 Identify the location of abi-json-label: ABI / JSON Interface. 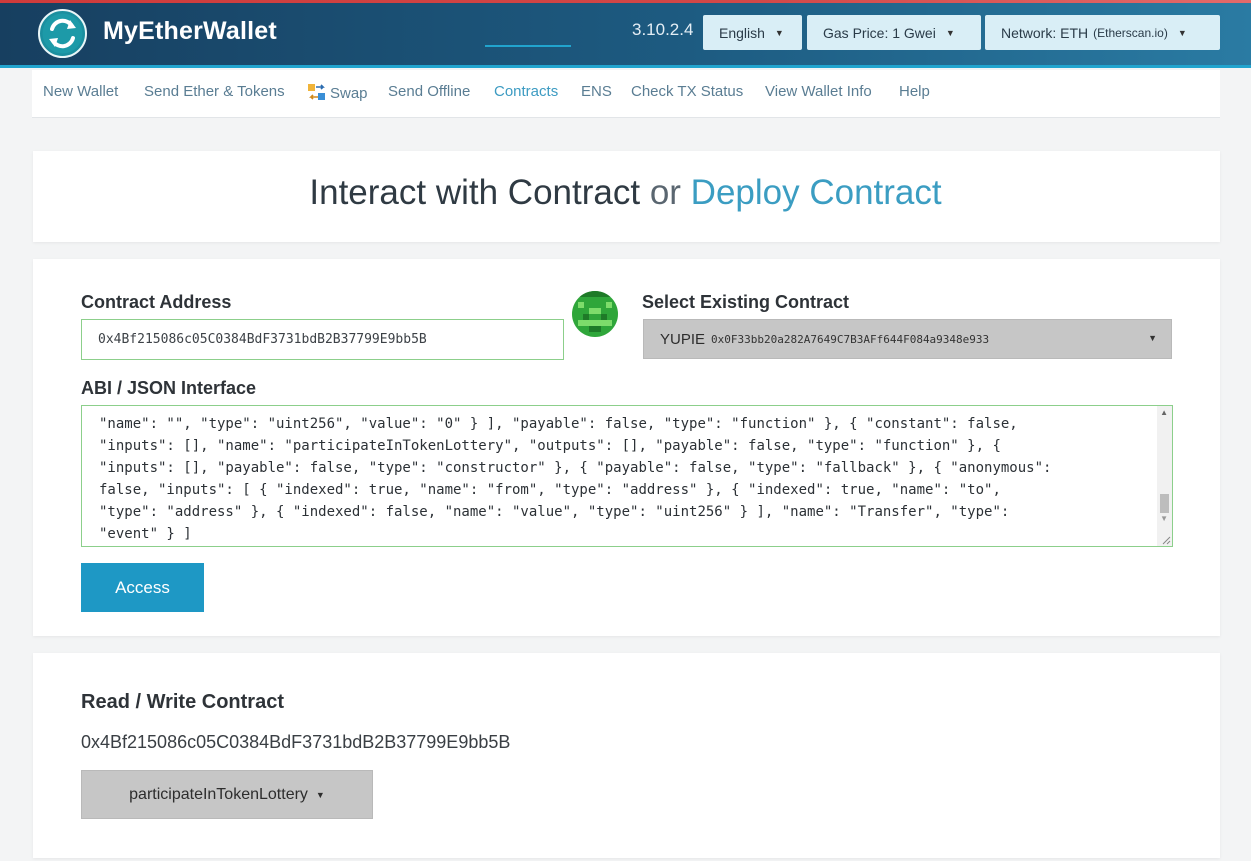
(169, 388).